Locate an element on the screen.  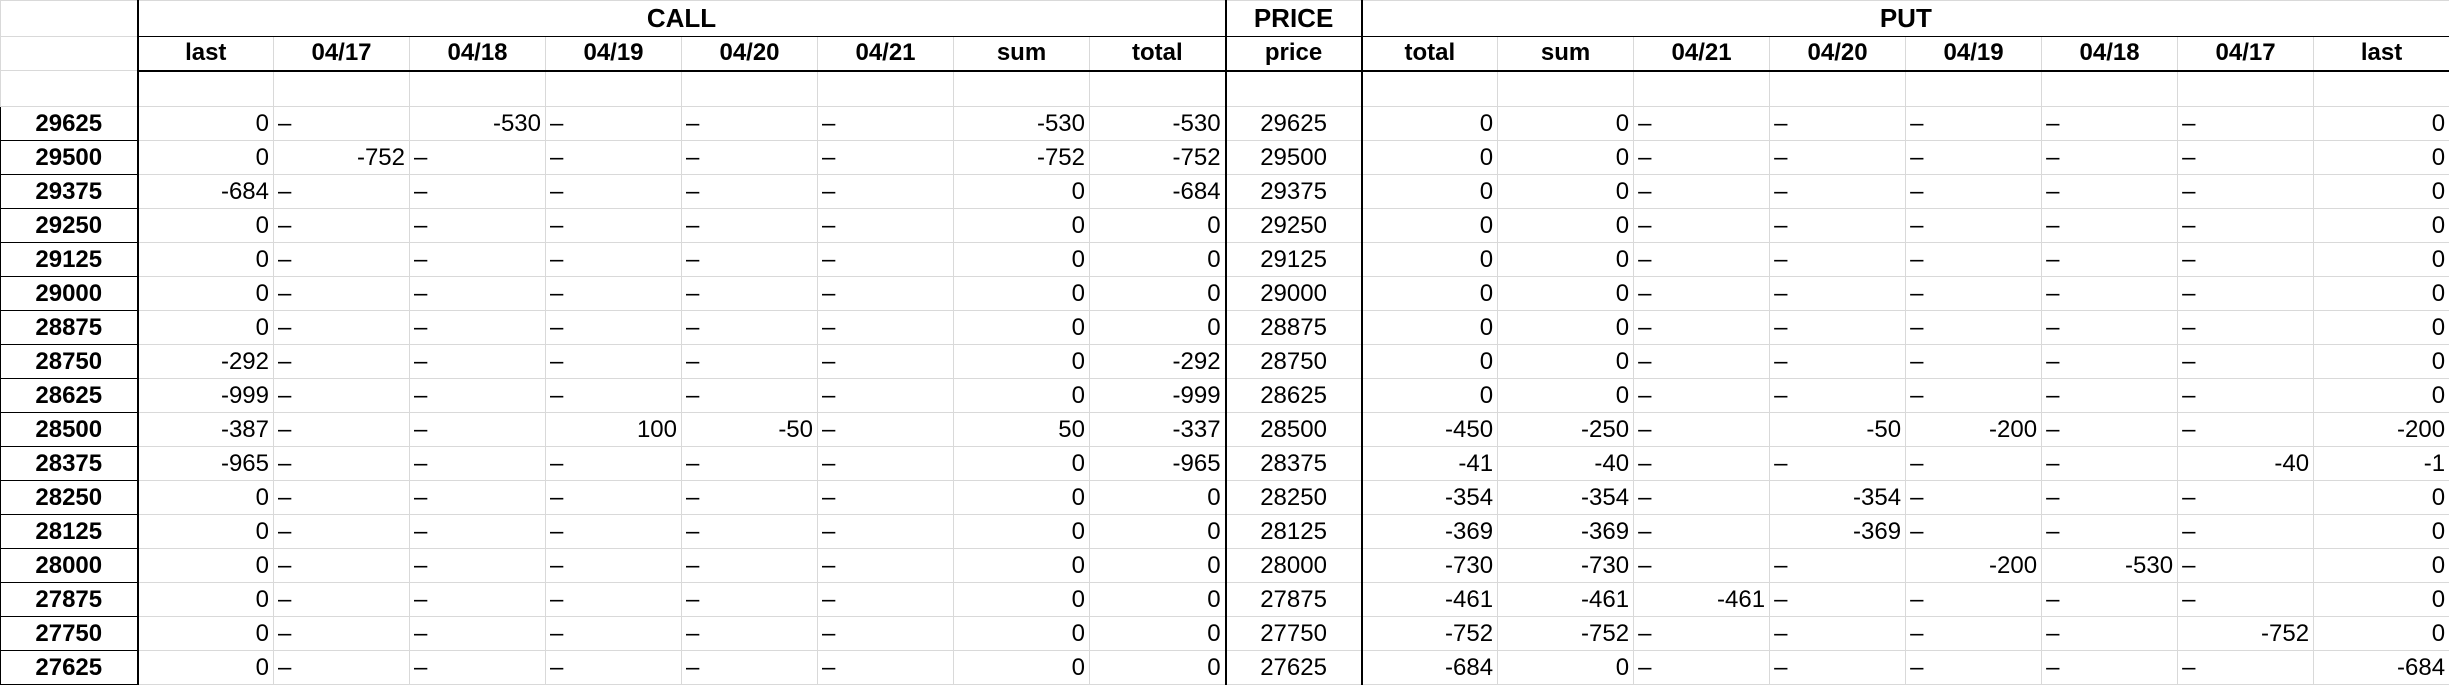
table-cell: -387 is located at coordinates (206, 430).